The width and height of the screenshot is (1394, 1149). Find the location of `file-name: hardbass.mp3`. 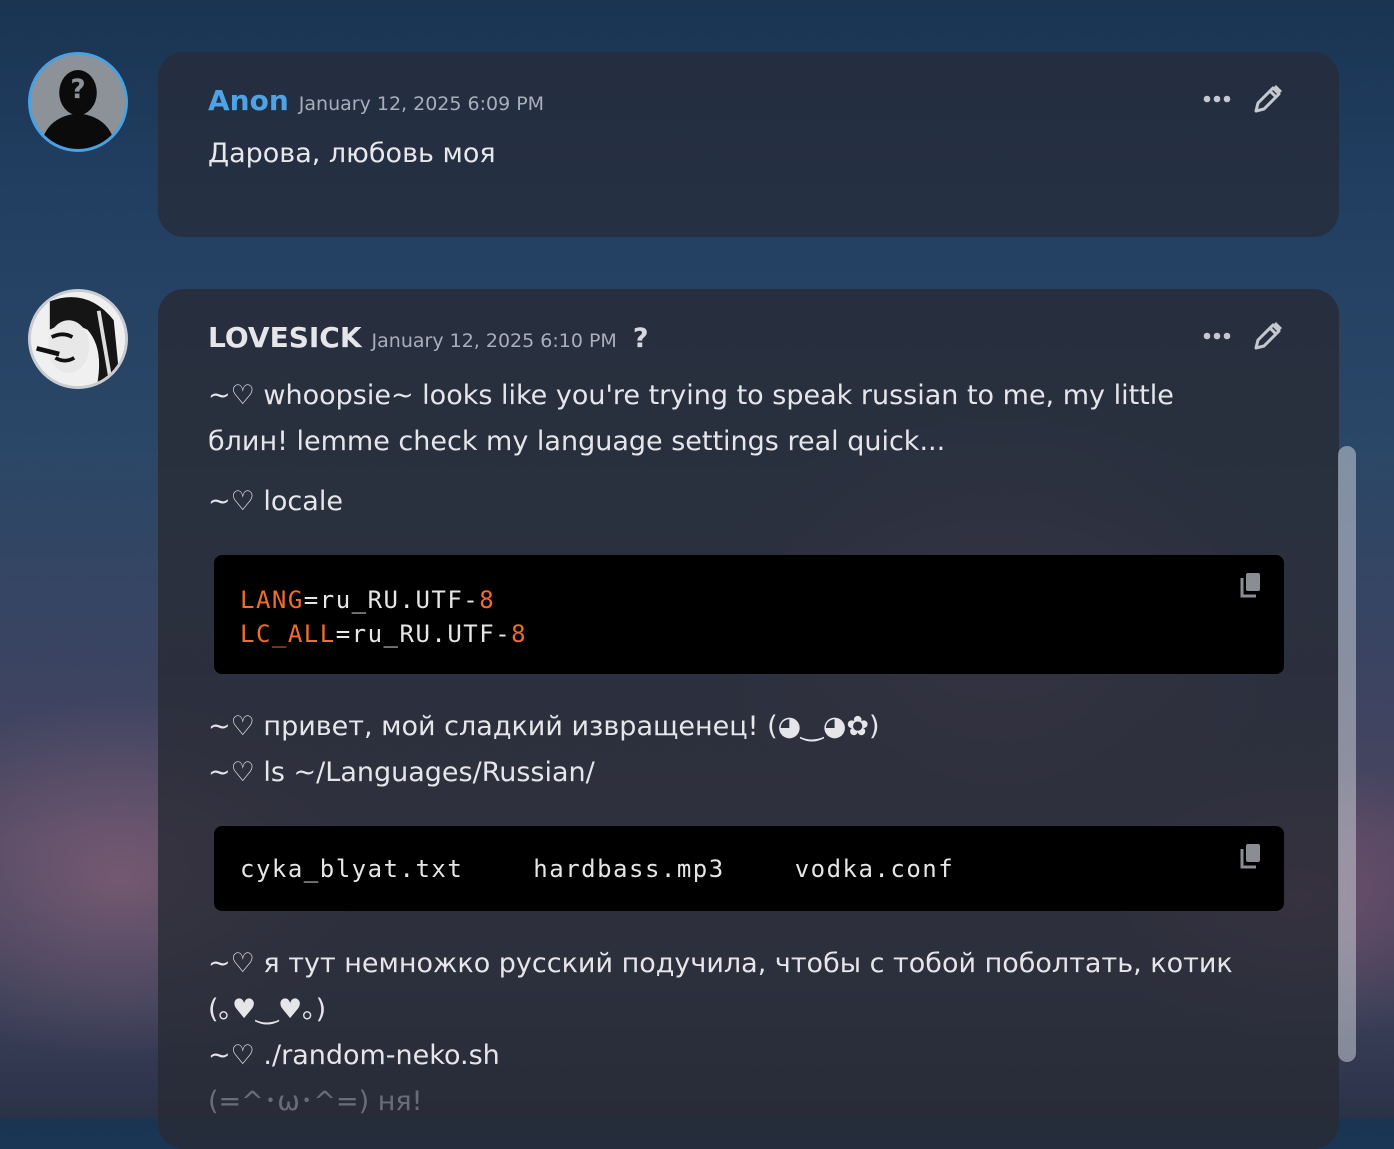

file-name: hardbass.mp3 is located at coordinates (629, 869).